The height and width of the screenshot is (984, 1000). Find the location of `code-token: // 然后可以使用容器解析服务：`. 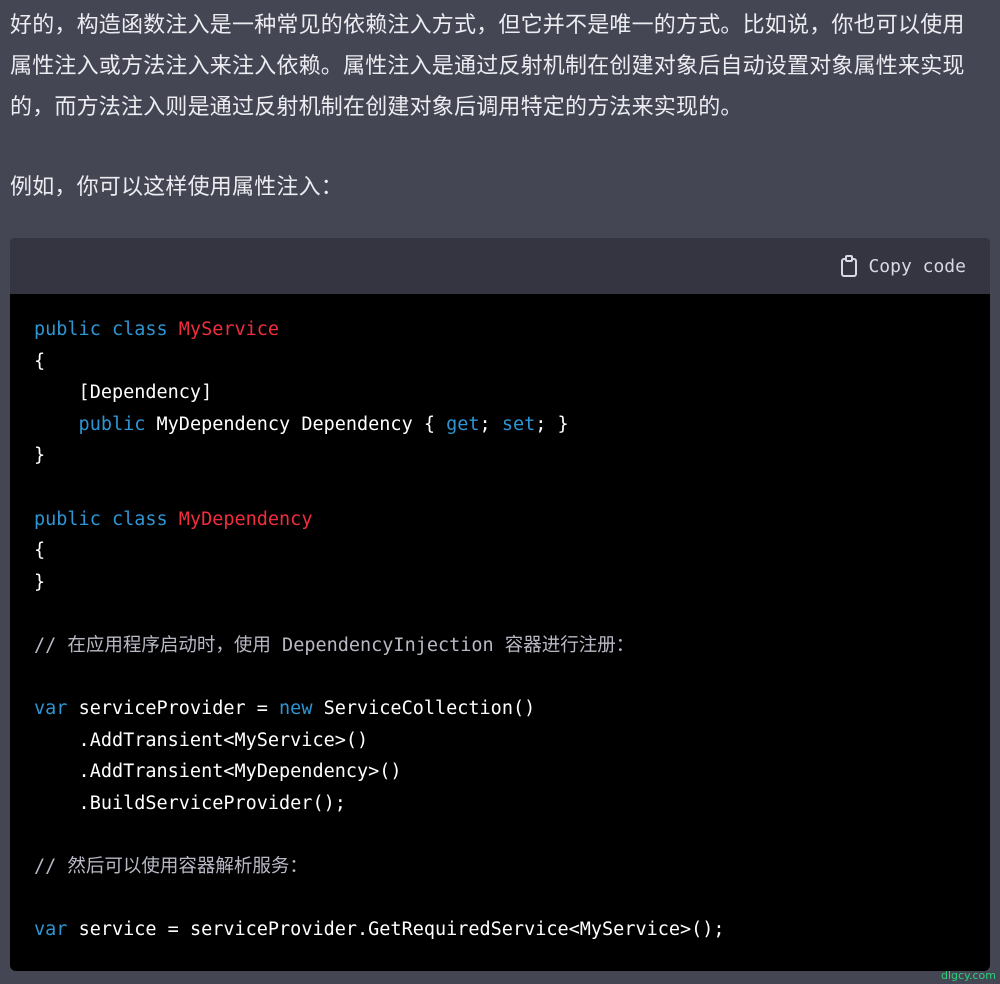

code-token: // 然后可以使用容器解析服务： is located at coordinates (171, 867).